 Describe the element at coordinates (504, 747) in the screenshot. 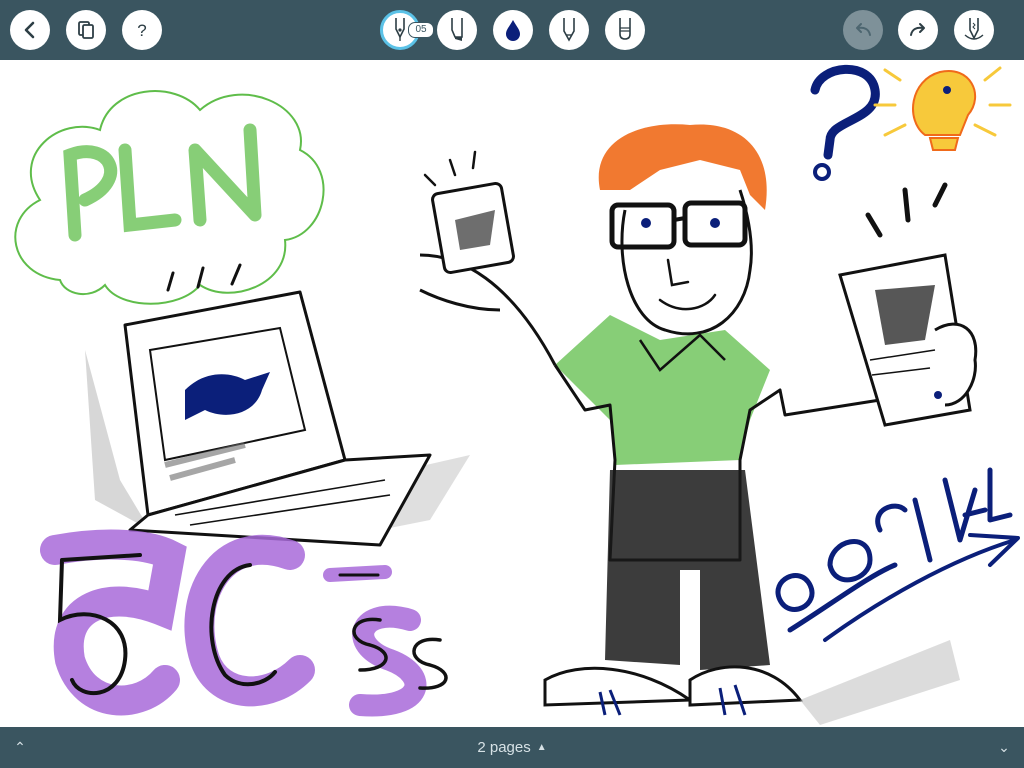

I see `pages-label: 2 pages` at that location.